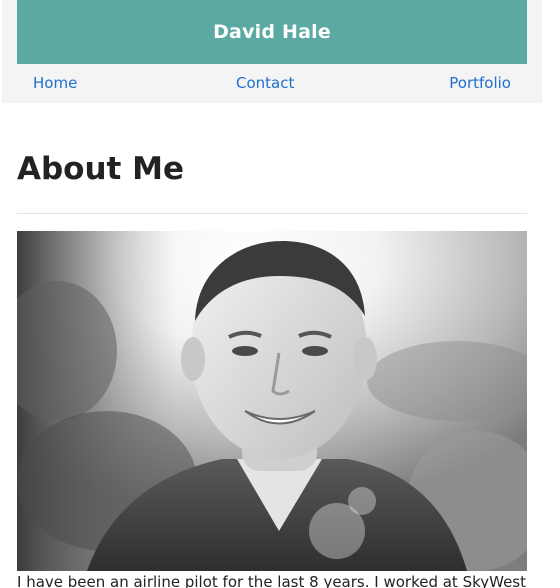  I want to click on nav-link-contact: Contact, so click(265, 83).